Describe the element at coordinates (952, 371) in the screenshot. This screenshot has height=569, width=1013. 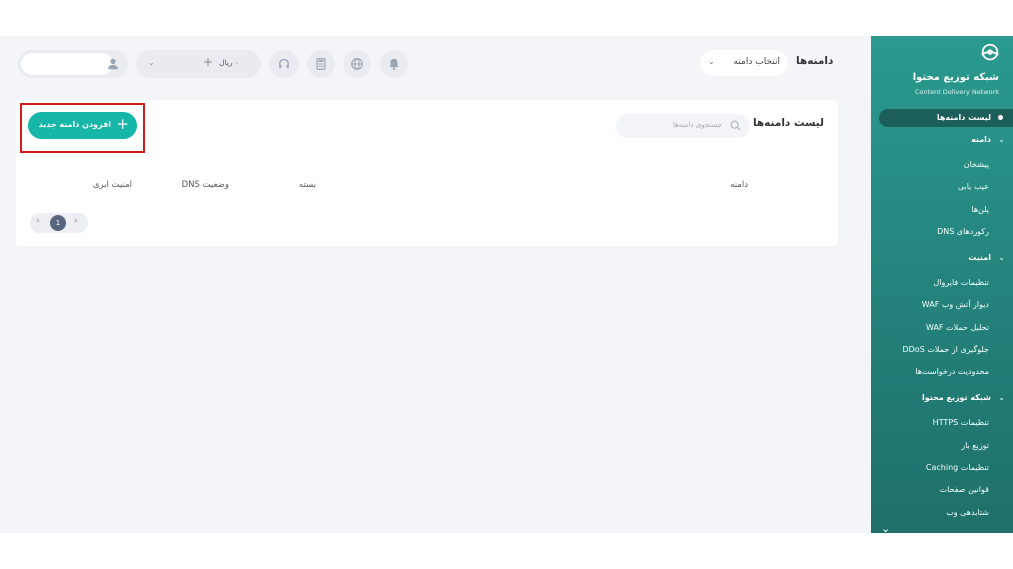
I see `sidebar-item-rate-limit: محدودیت درخواست‌ها` at that location.